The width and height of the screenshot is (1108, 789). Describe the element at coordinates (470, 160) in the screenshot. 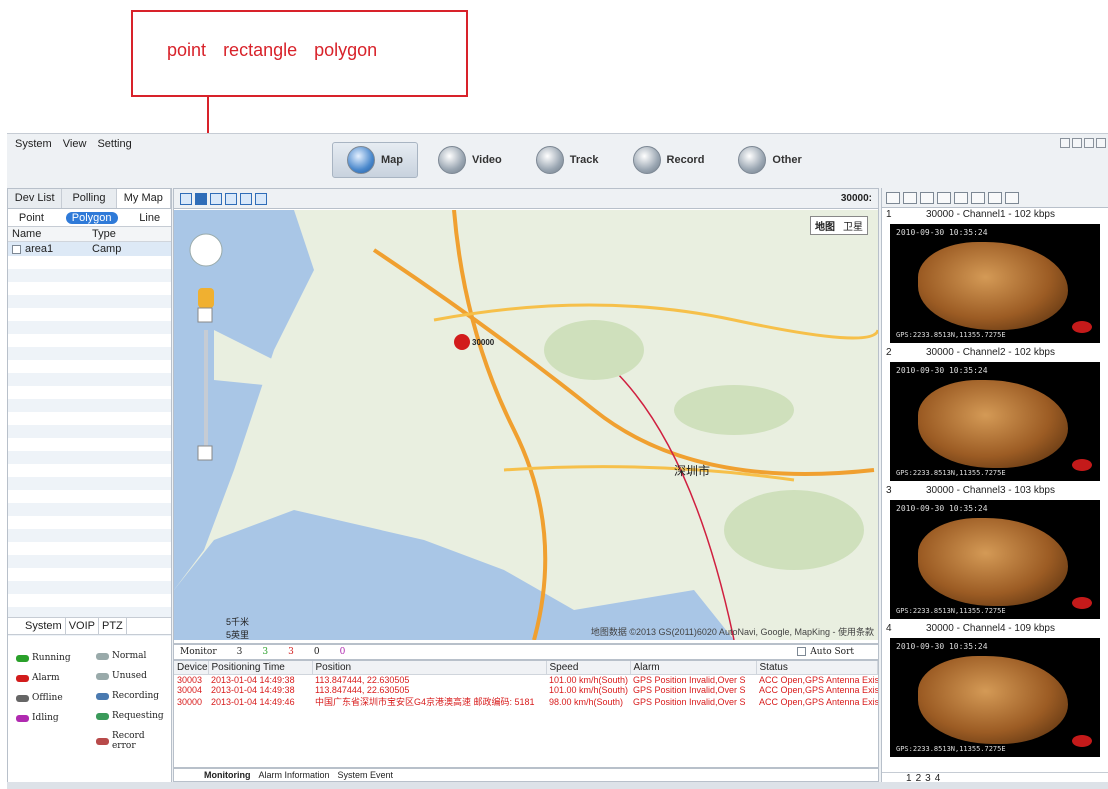

I see `video-button: Video` at that location.